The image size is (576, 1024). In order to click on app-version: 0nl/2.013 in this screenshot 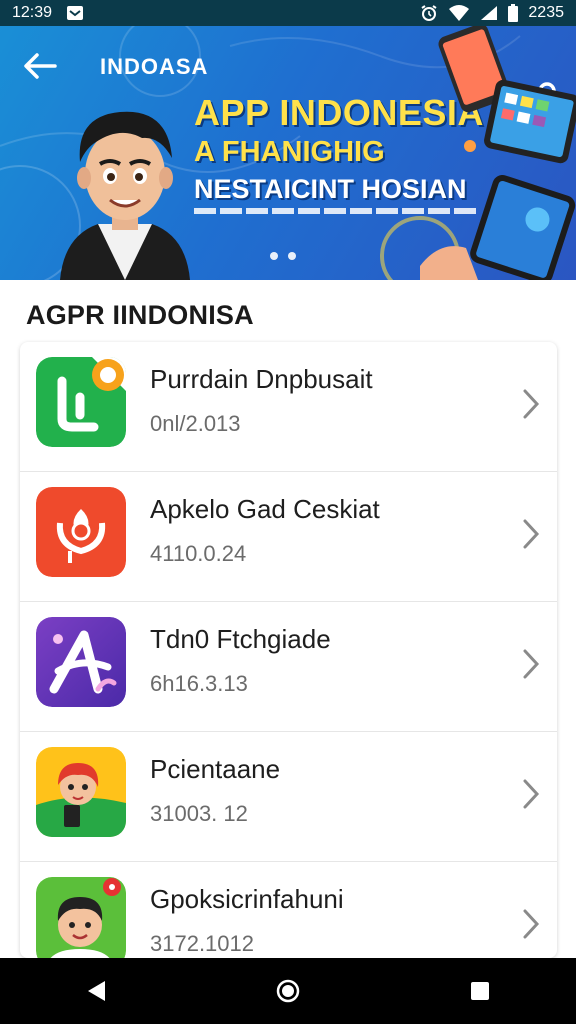, I will do `click(195, 423)`.